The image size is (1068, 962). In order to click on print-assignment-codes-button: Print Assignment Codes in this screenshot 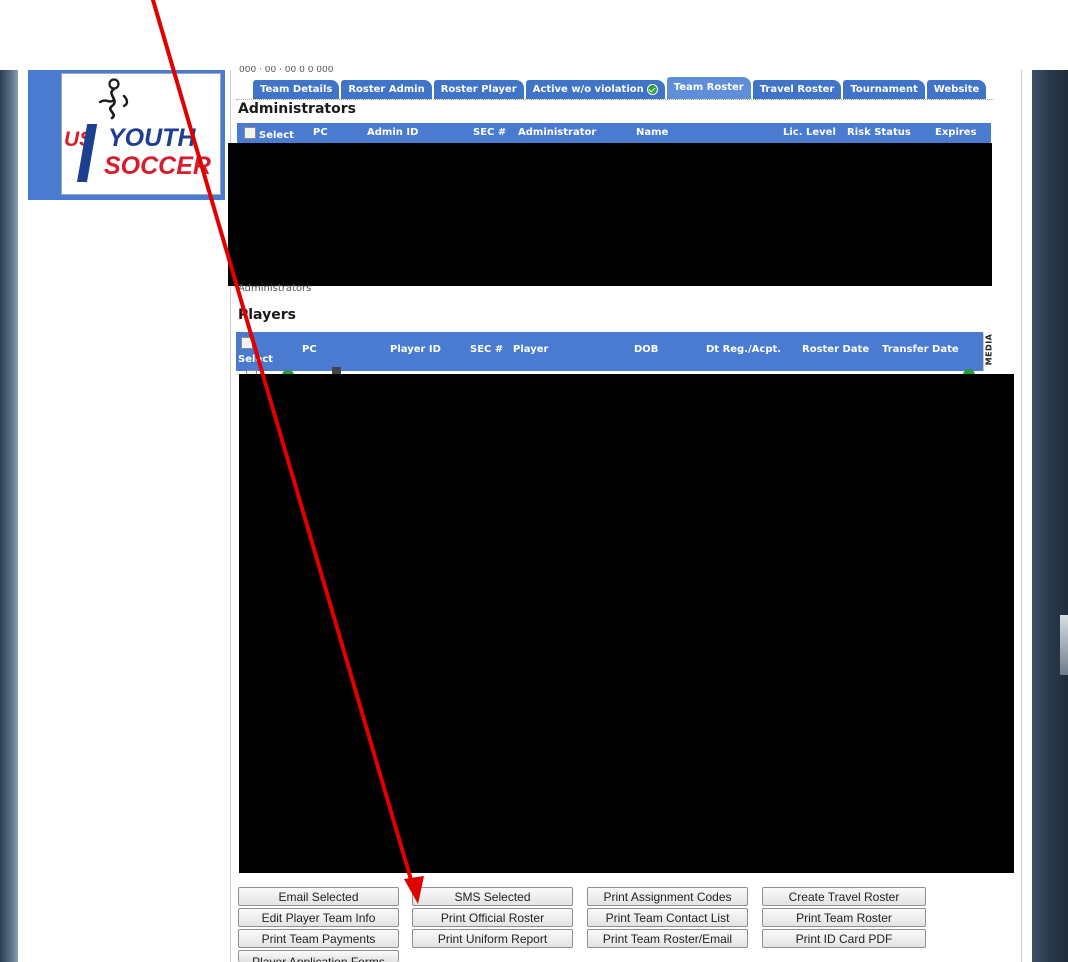, I will do `click(667, 896)`.